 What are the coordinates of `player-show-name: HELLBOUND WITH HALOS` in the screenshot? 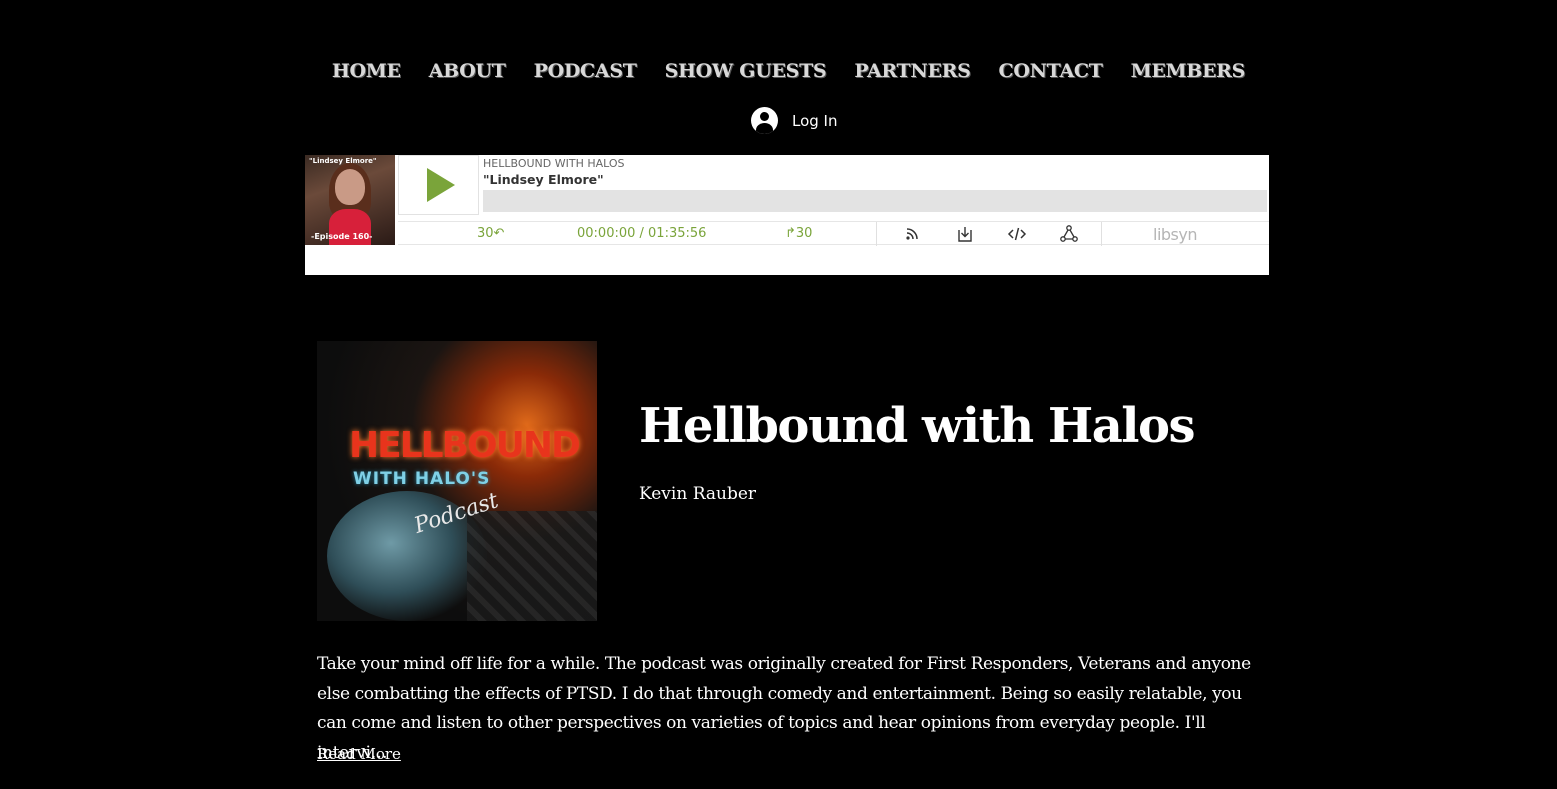 It's located at (554, 163).